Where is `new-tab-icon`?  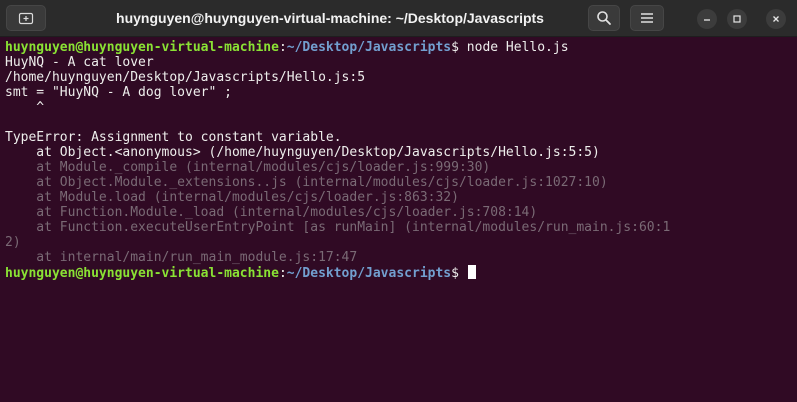 new-tab-icon is located at coordinates (26, 18).